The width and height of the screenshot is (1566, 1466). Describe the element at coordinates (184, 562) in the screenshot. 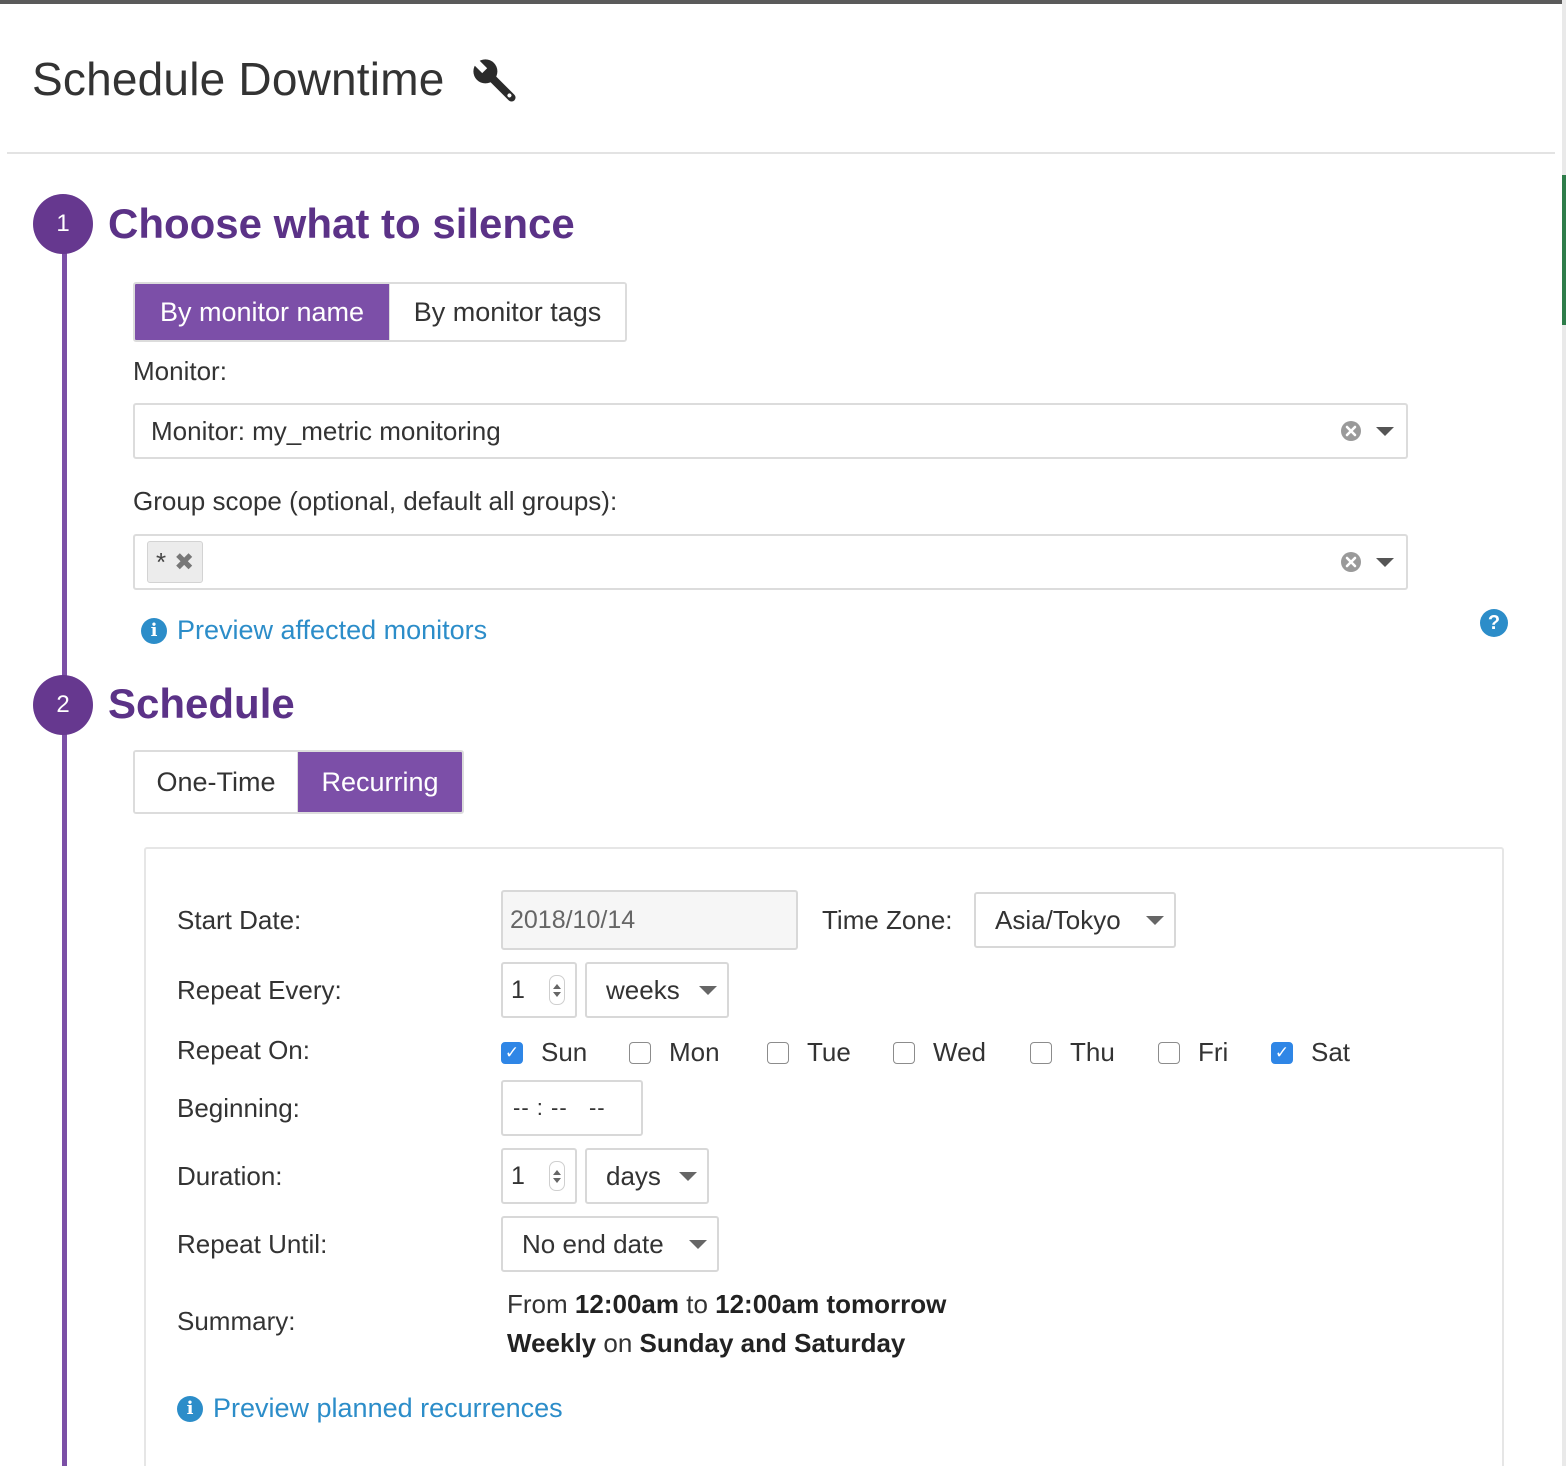

I see `chip-remove-icon: ✖` at that location.